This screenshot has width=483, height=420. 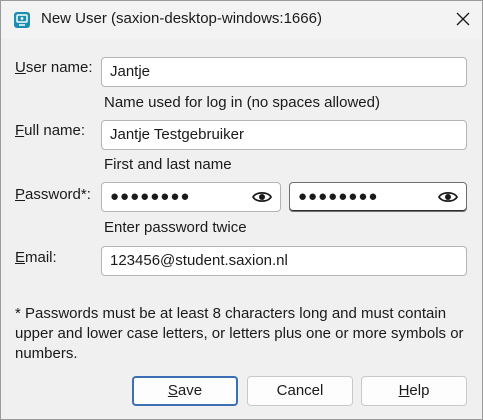 I want to click on fullname-input: Jantje Testgebruiker, so click(x=284, y=135).